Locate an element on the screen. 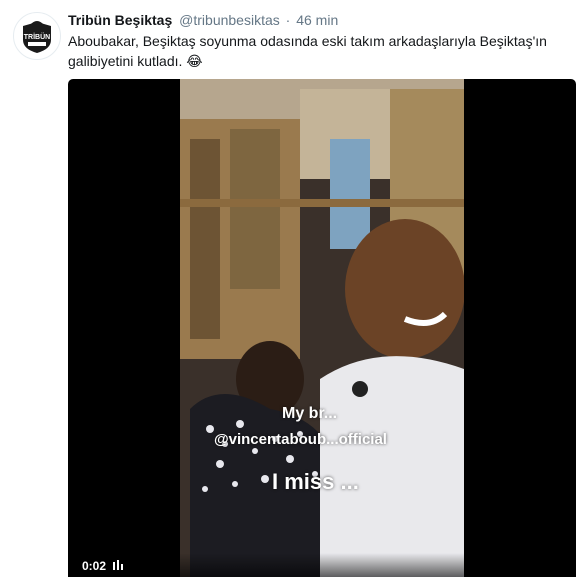 Image resolution: width=586 pixels, height=577 pixels. laughing-emoji-icon: 😂 is located at coordinates (194, 62).